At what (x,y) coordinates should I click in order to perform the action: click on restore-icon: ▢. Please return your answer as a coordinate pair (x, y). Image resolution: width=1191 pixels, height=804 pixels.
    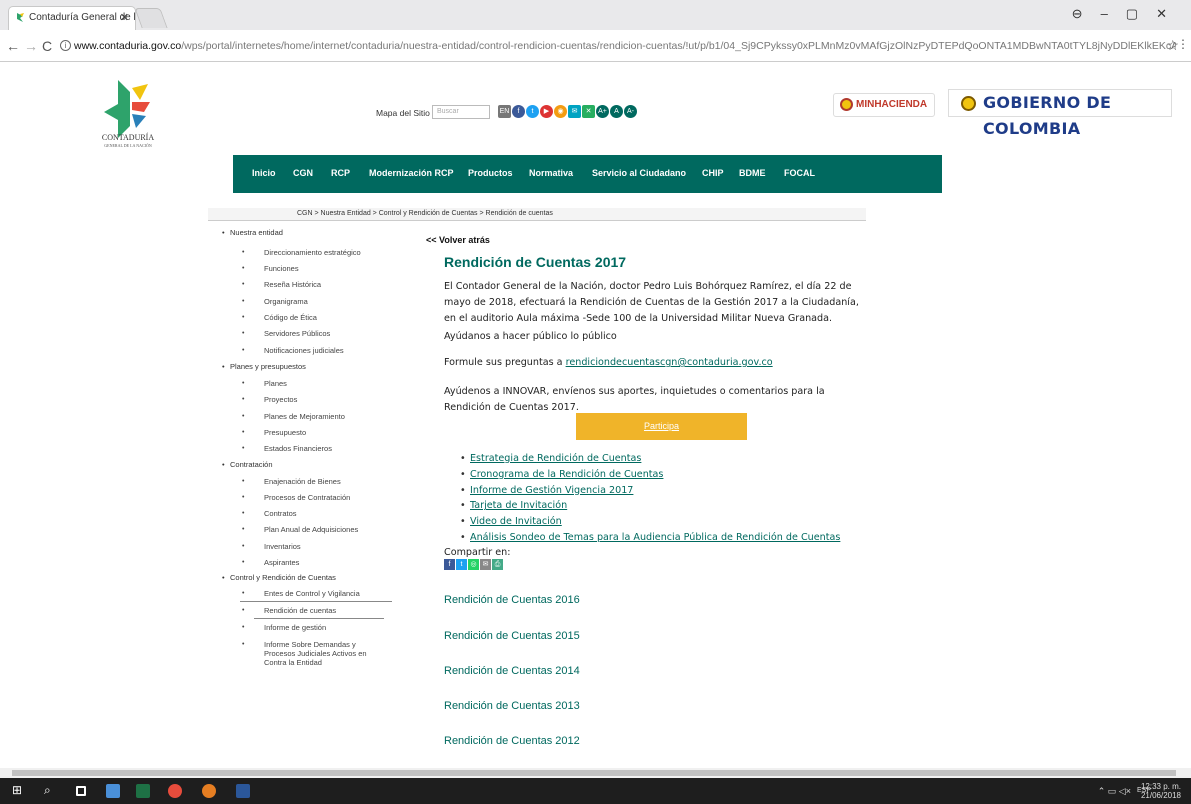
    Looking at the image, I should click on (1141, 13).